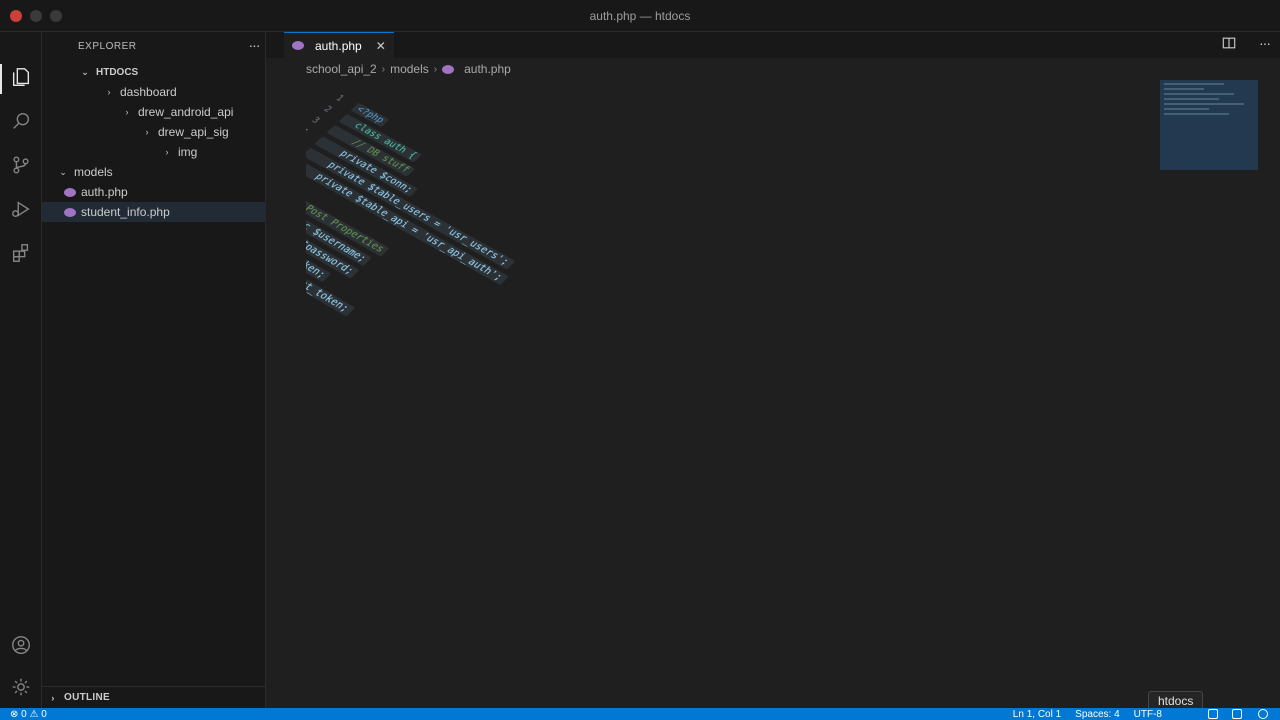 Image resolution: width=1280 pixels, height=720 pixels. Describe the element at coordinates (154, 132) in the screenshot. I see `tree-folder-drew-api-sig: › drew_api_sig` at that location.